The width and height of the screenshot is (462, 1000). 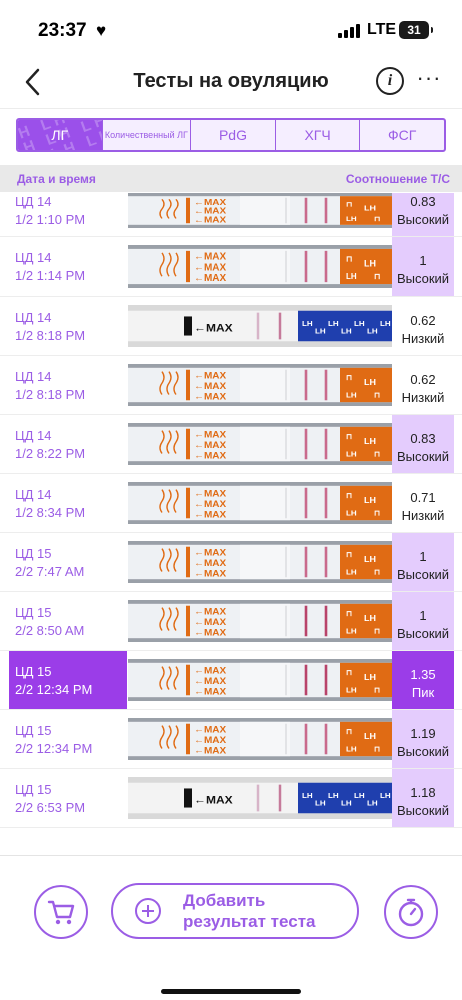 What do you see at coordinates (231, 83) in the screenshot?
I see `nav-header: Тесты на овуляцию i ···` at bounding box center [231, 83].